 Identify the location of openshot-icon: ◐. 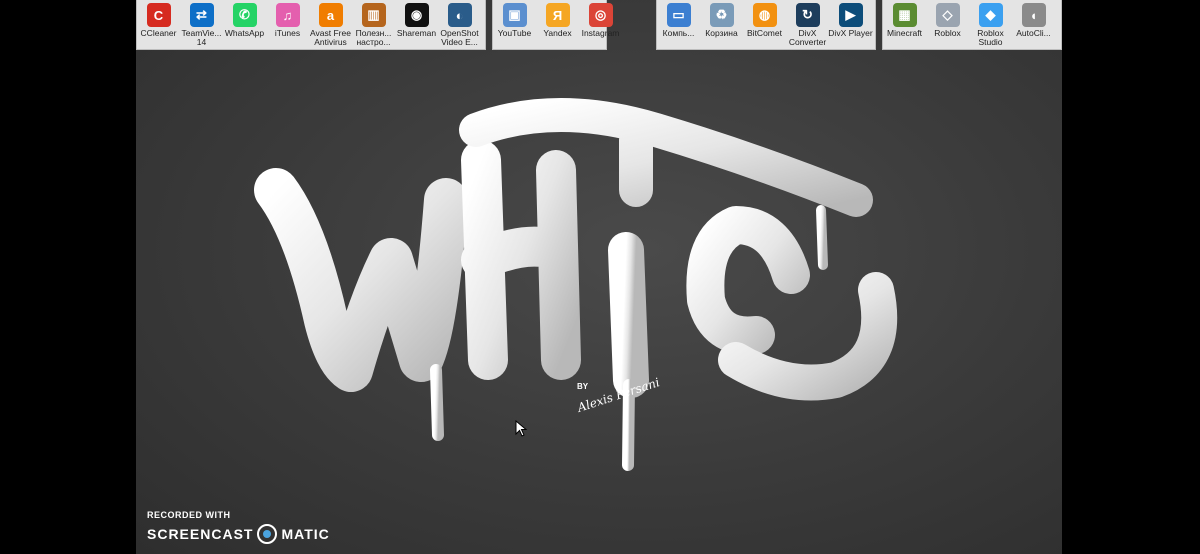
(459, 15).